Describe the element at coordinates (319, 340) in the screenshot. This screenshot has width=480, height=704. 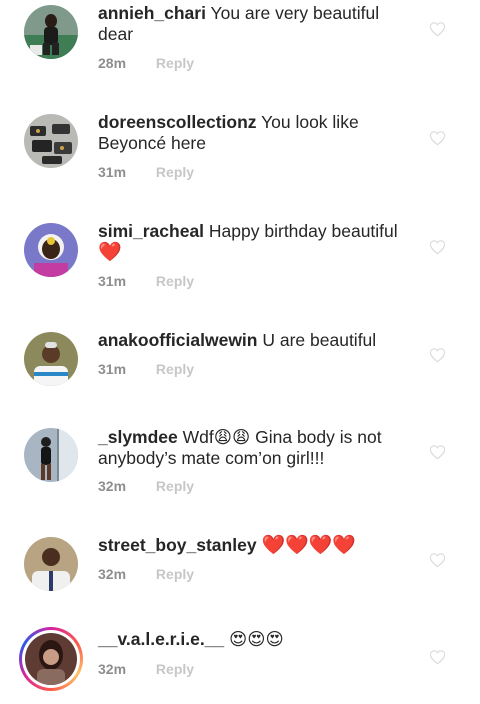
I see `comment-body: U are beautiful` at that location.